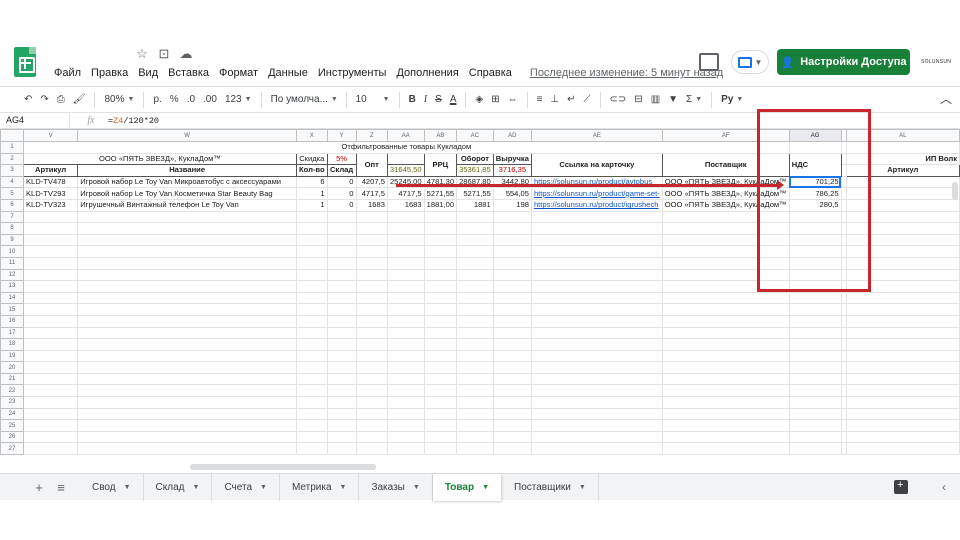 This screenshot has width=960, height=540. I want to click on turnover-cell: 5271,55, so click(475, 193).